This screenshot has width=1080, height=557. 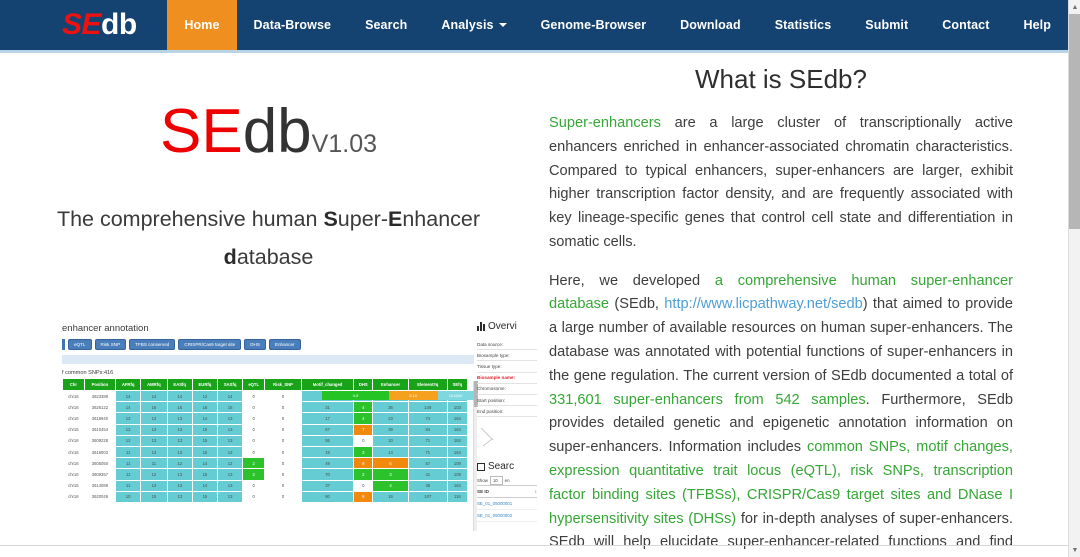 I want to click on body-text: (SEdb,, so click(x=637, y=304).